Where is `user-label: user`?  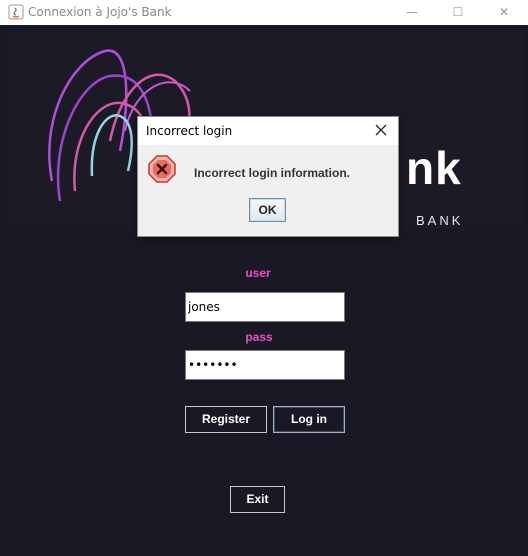
user-label: user is located at coordinates (258, 273).